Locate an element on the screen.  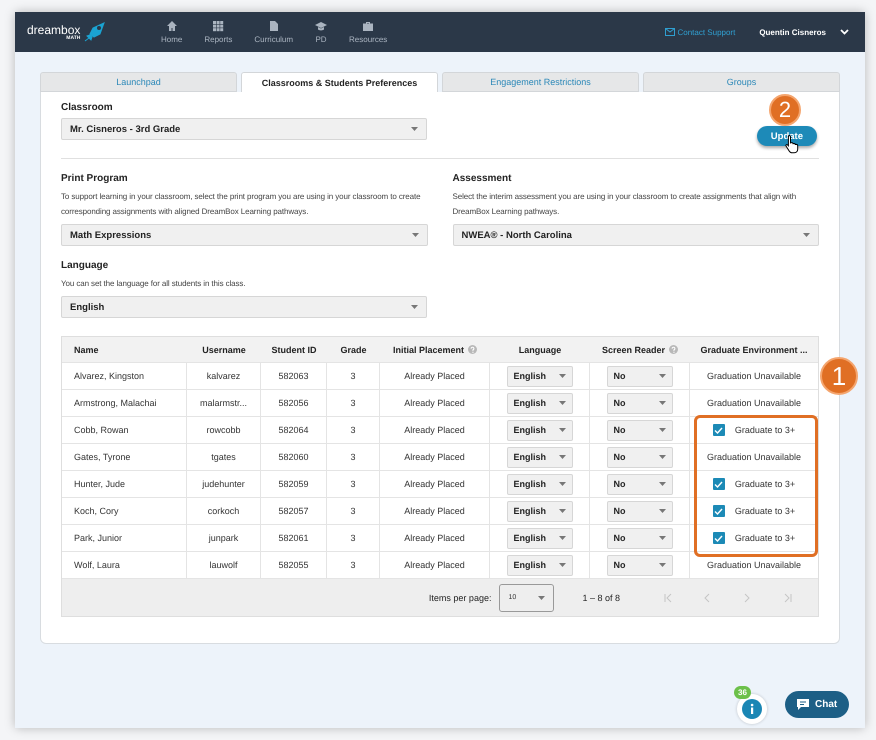
table-cell: Armstrong, Malachai is located at coordinates (115, 403).